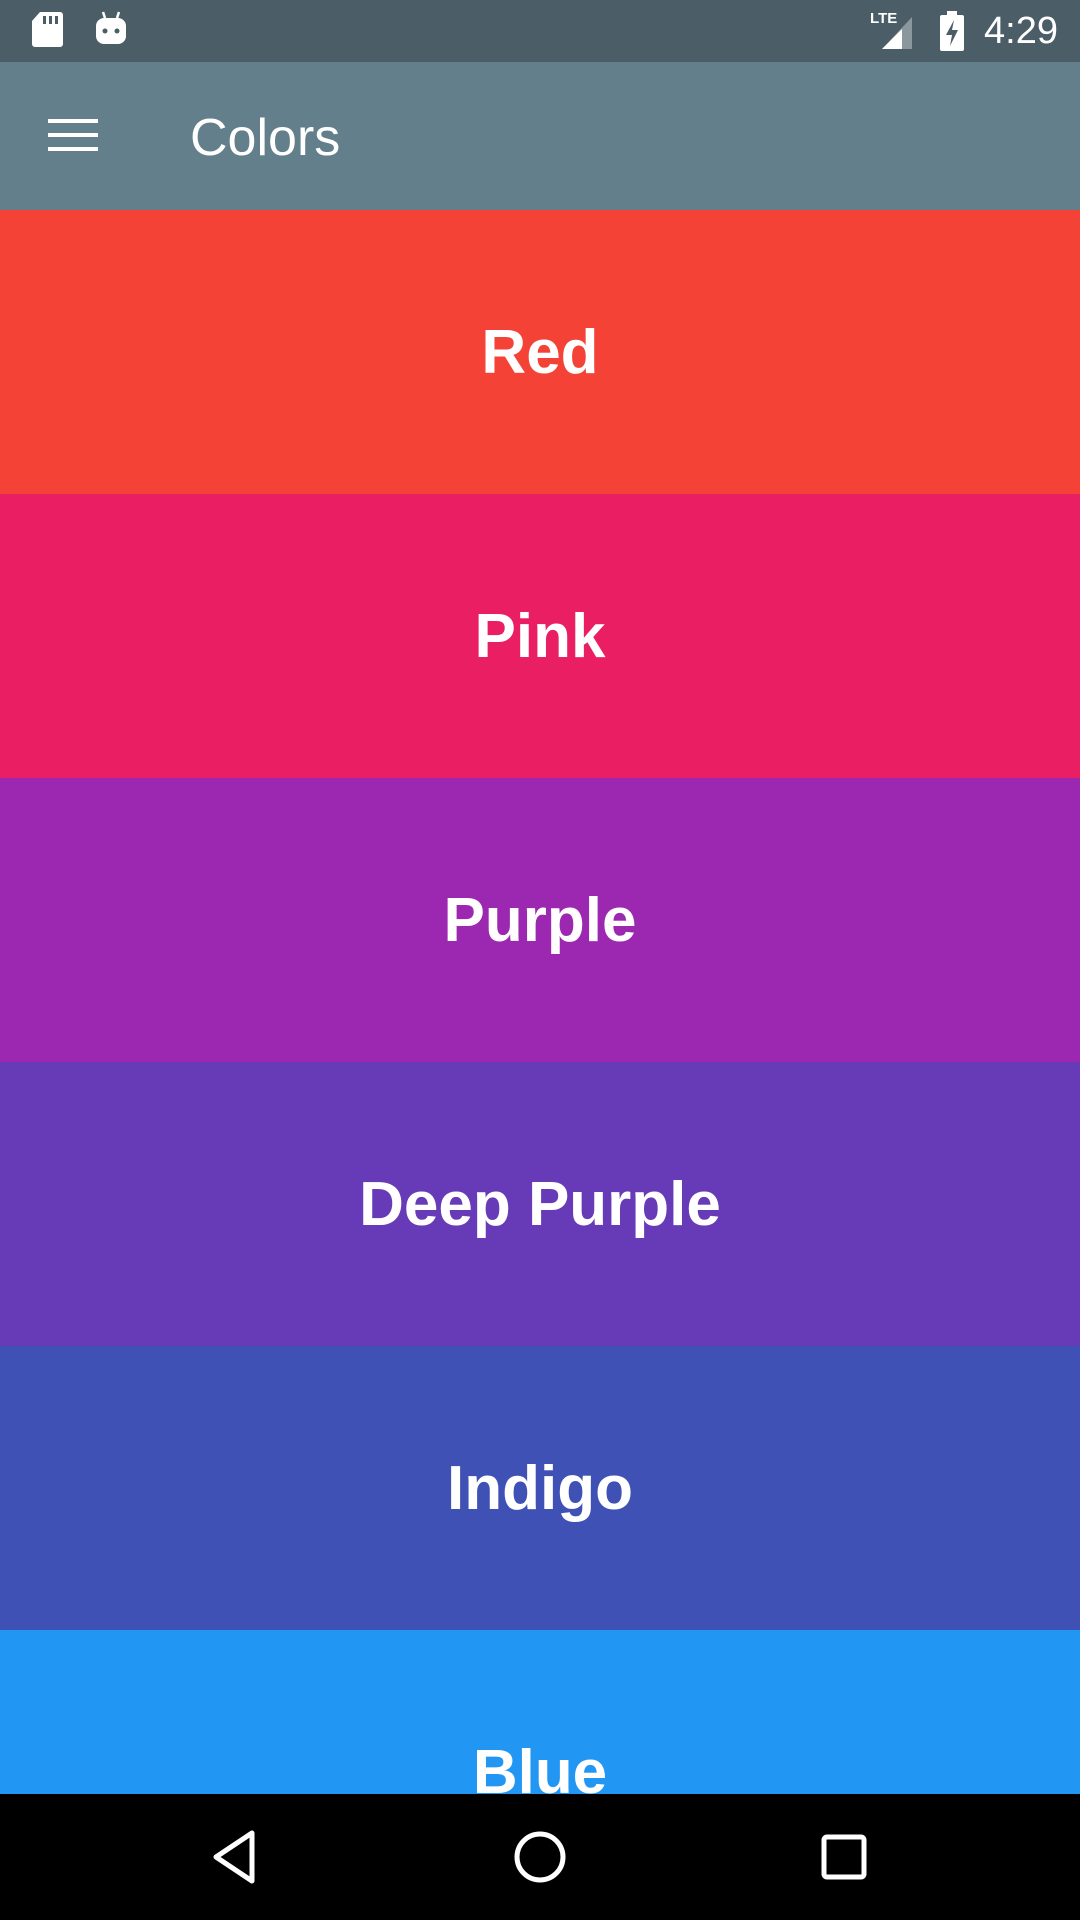  I want to click on color-item-blue: Blue, so click(540, 1712).